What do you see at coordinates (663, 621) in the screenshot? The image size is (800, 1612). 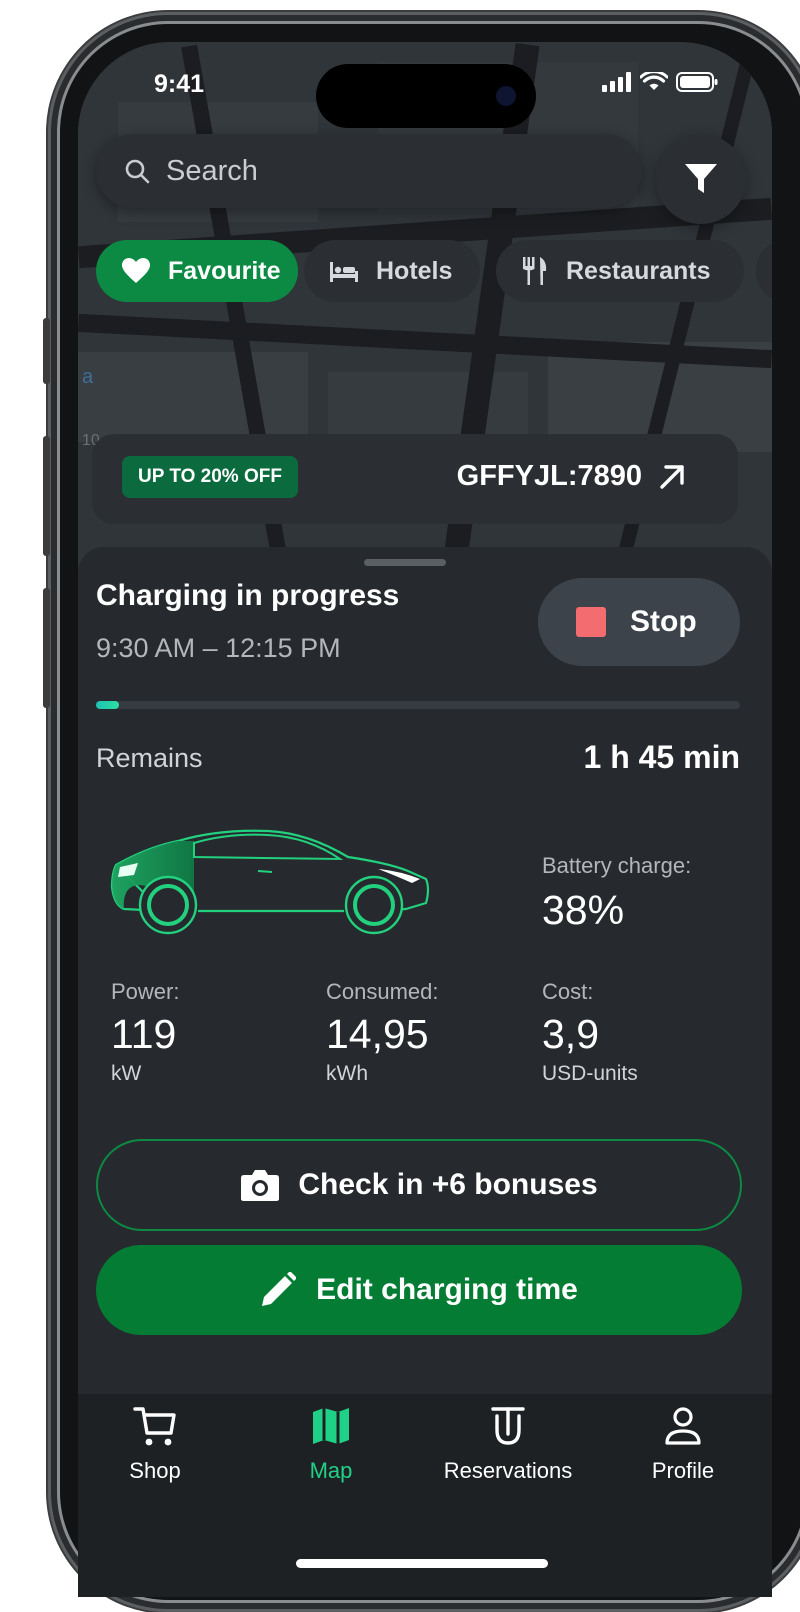 I see `stop-label: Stop` at bounding box center [663, 621].